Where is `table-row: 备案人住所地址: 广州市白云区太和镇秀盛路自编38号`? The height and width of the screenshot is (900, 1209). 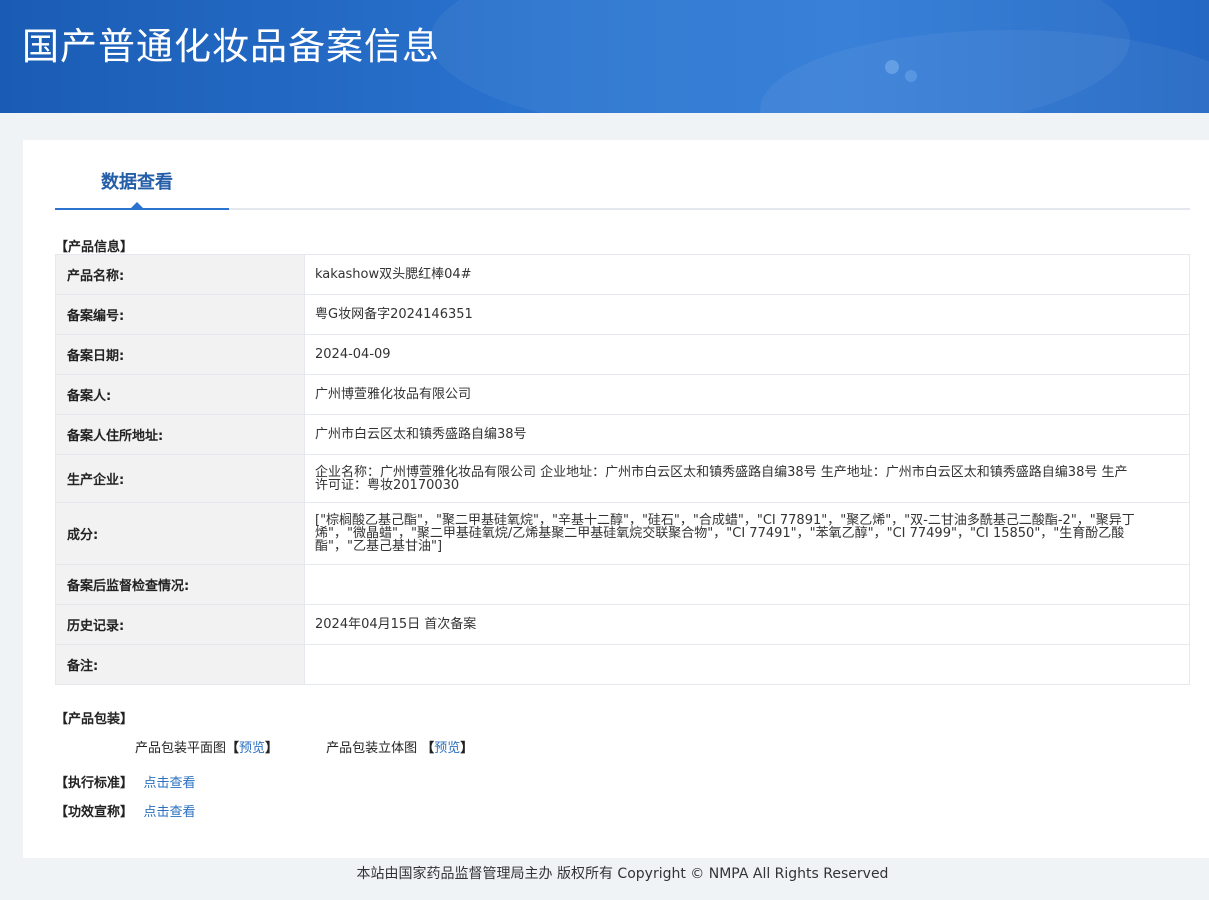
table-row: 备案人住所地址: 广州市白云区太和镇秀盛路自编38号 is located at coordinates (622, 434).